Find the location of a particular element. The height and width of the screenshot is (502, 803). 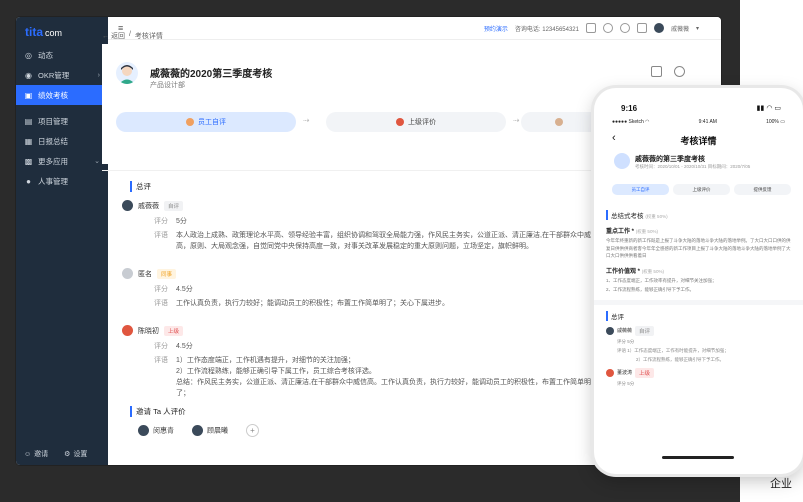

breadcrumb-current: 考核详情 is located at coordinates (148, 36).